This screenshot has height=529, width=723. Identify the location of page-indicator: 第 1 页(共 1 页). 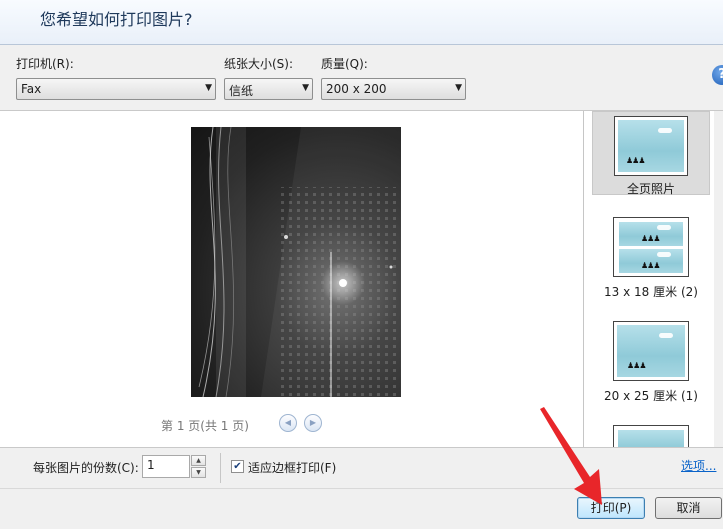
(205, 426).